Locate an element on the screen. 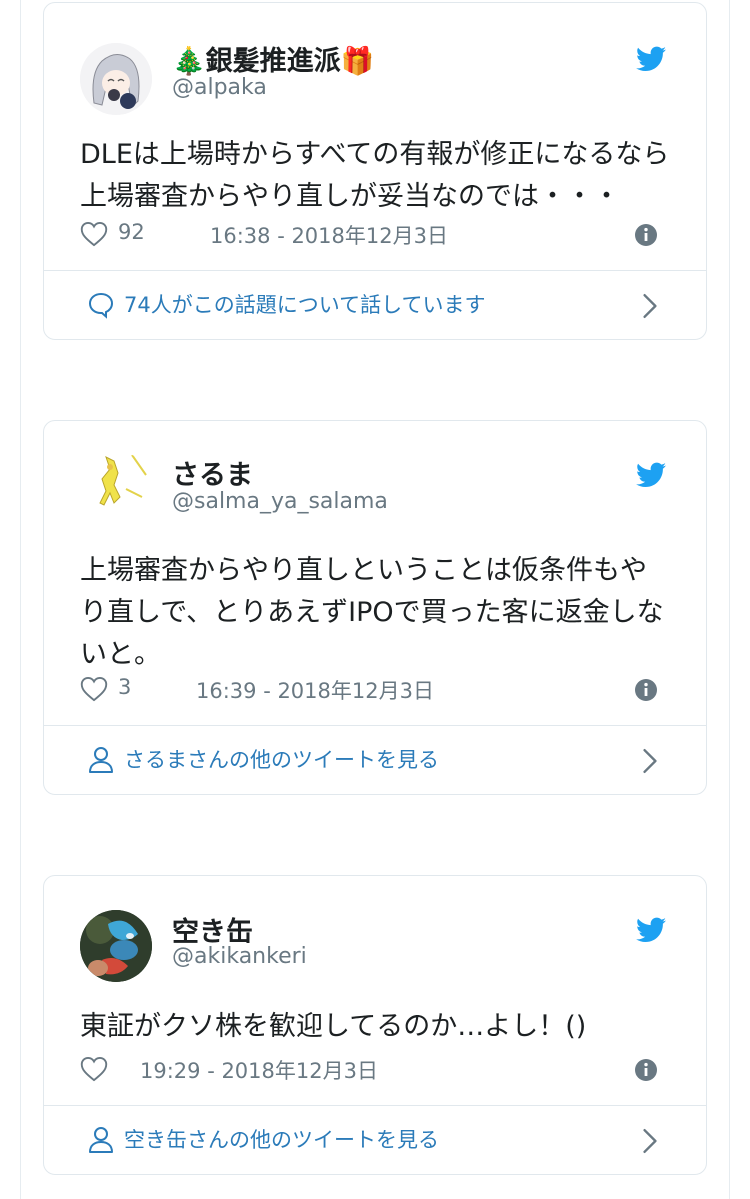 This screenshot has height=1199, width=750. author-handle: @alpaka is located at coordinates (219, 87).